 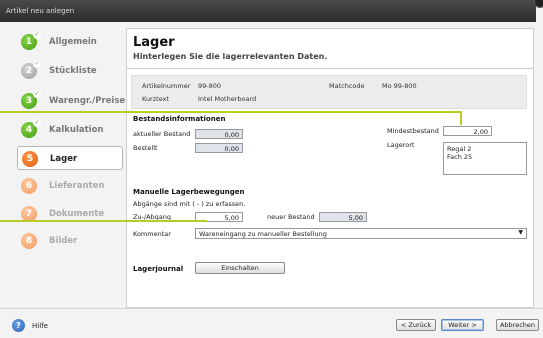 I want to click on header-divider, so click(x=330, y=68).